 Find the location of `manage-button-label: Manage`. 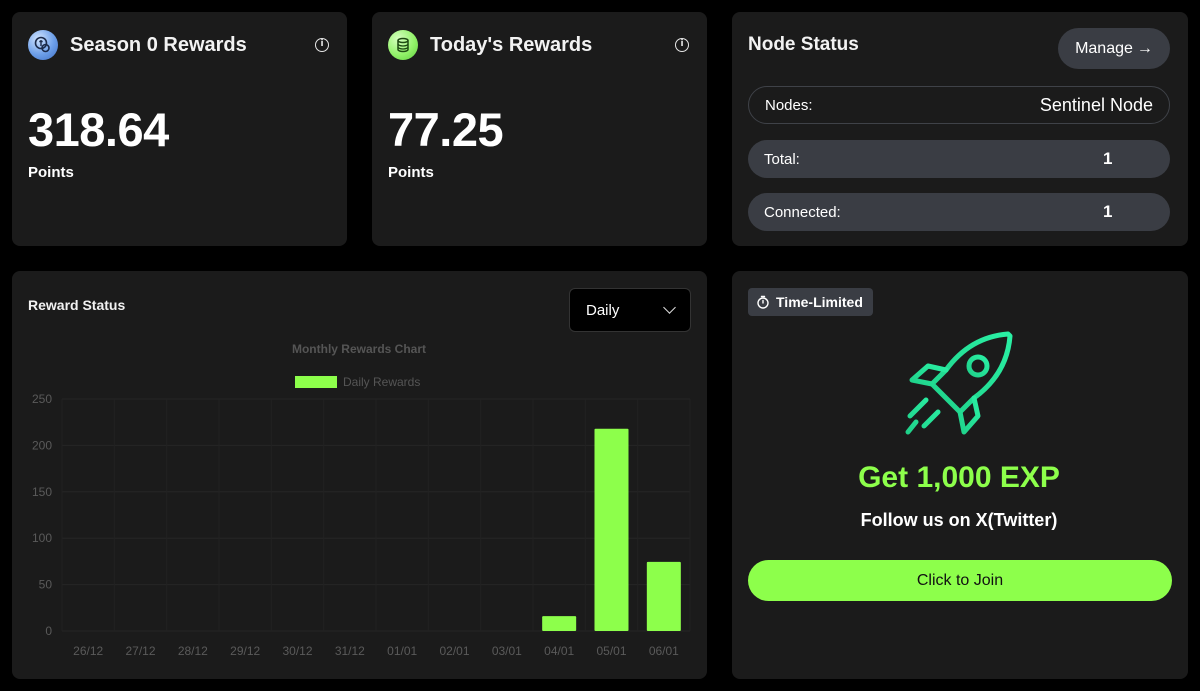

manage-button-label: Manage is located at coordinates (1104, 48).